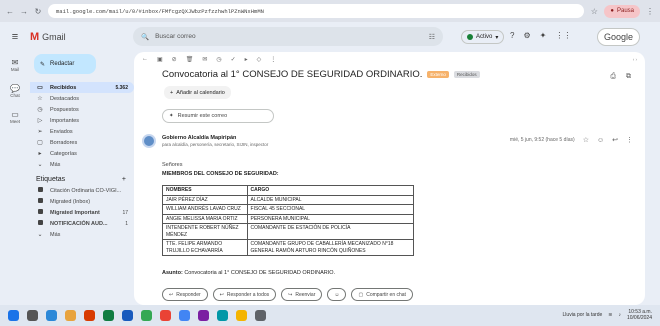 The width and height of the screenshot is (660, 326). I want to click on back-icon: ←, so click(10, 11).